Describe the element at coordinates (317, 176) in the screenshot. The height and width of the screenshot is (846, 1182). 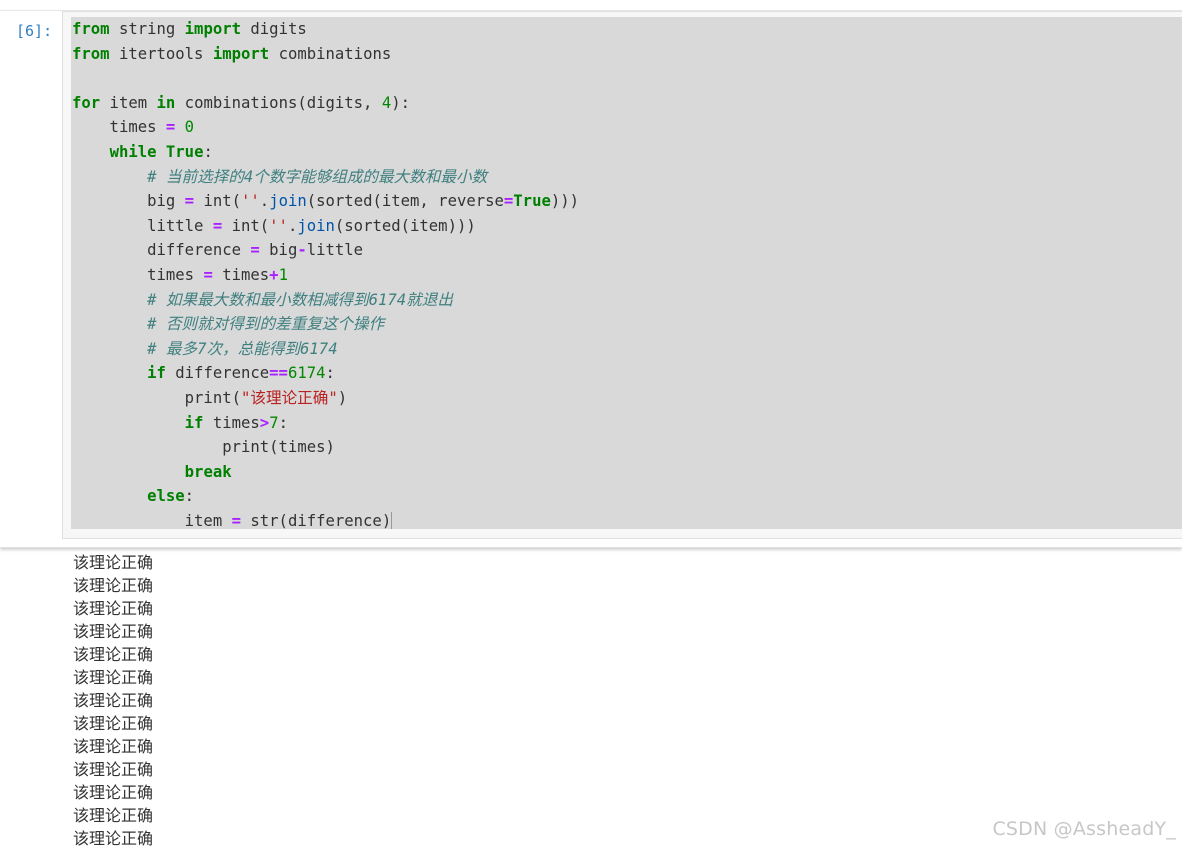
I see `code-token: # 当前选择的4个数字能够组成的最大数和最小数` at that location.